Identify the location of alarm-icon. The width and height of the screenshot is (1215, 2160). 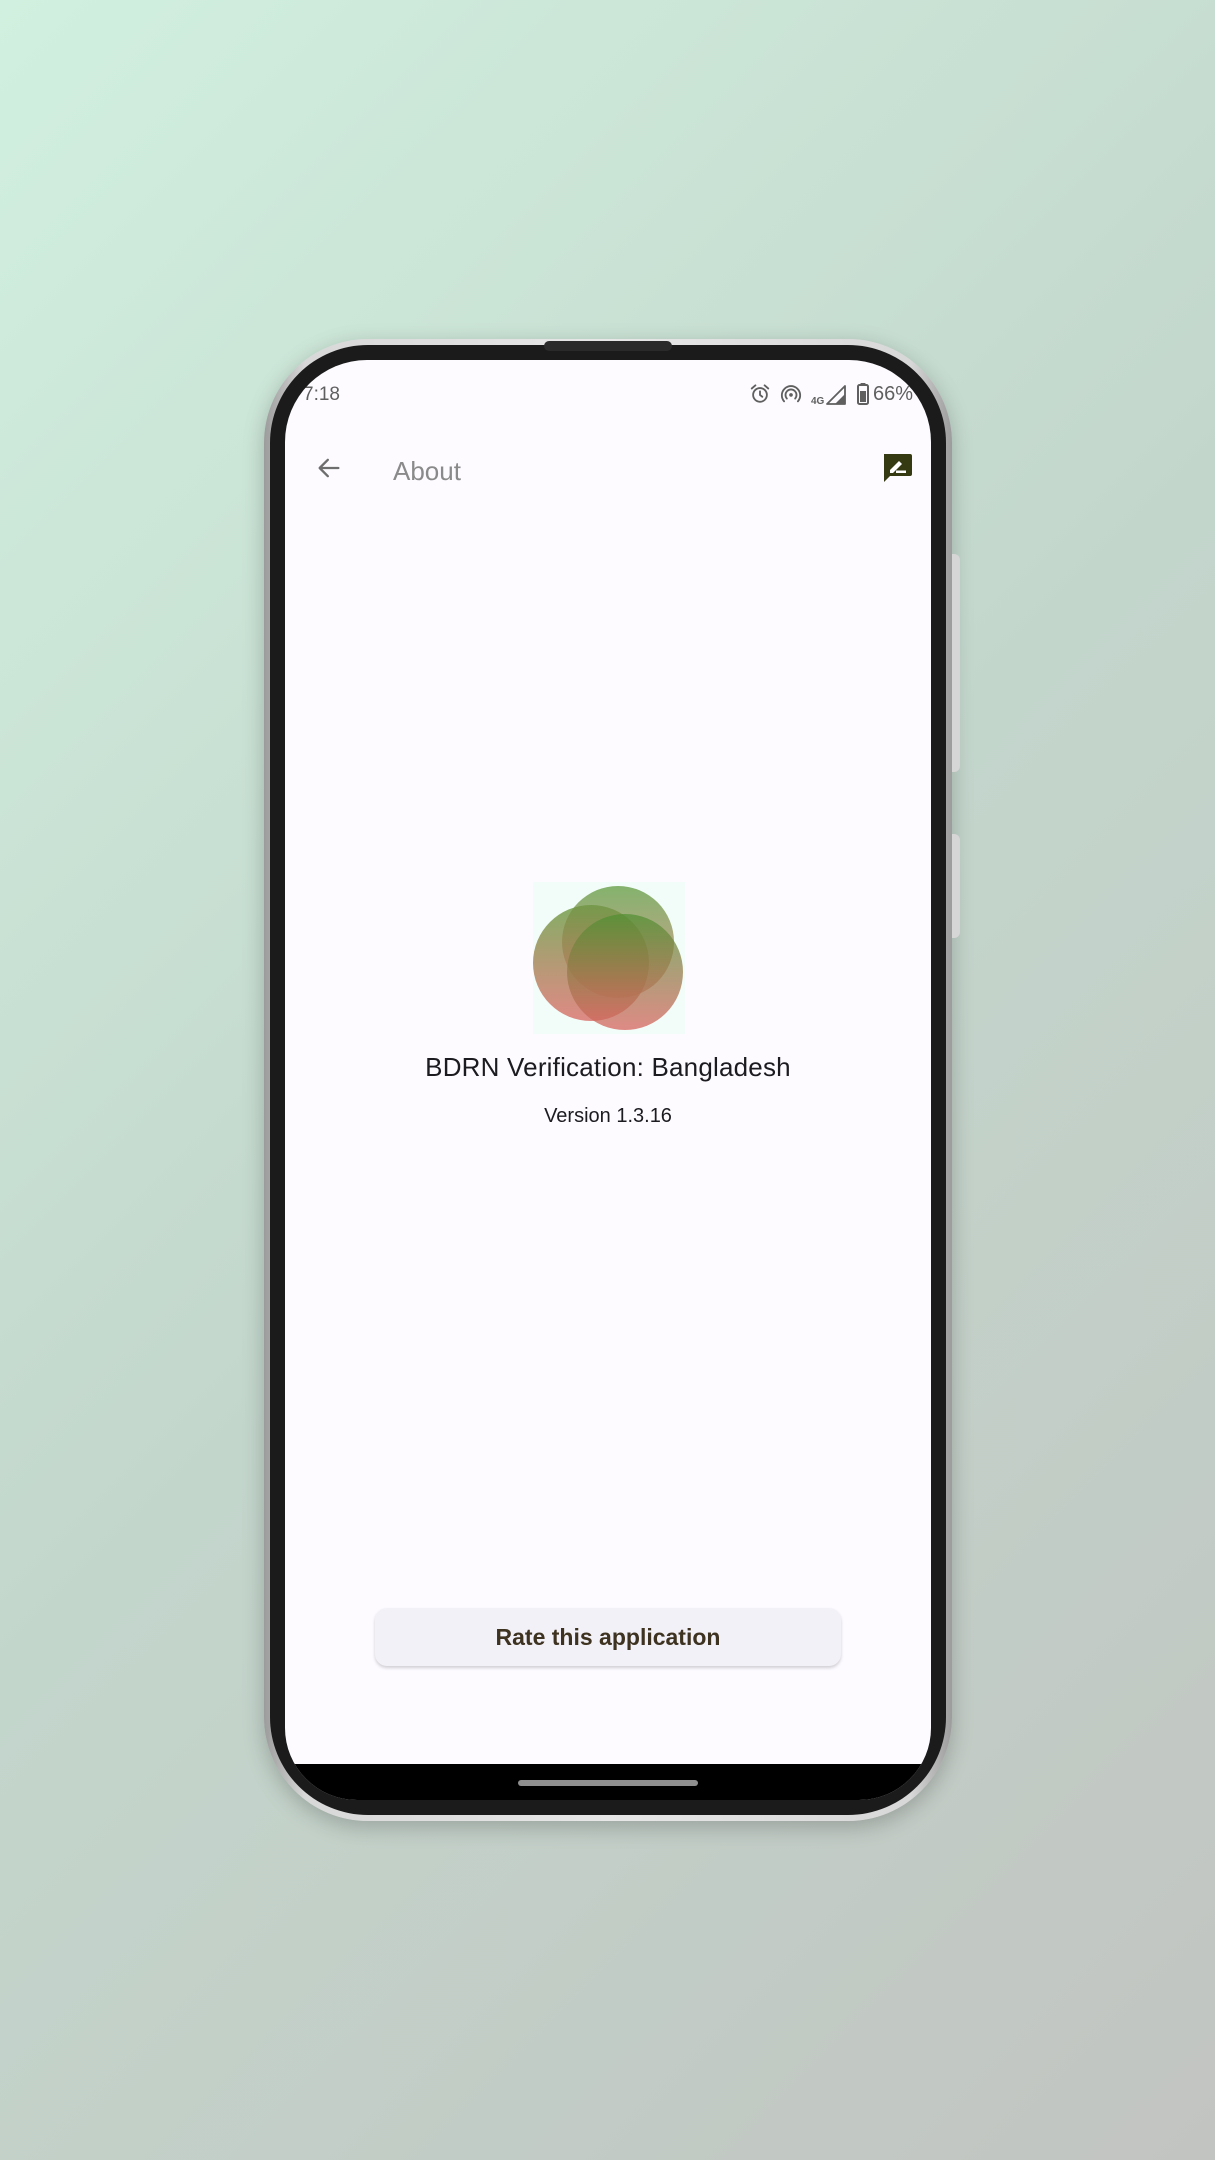
(760, 394).